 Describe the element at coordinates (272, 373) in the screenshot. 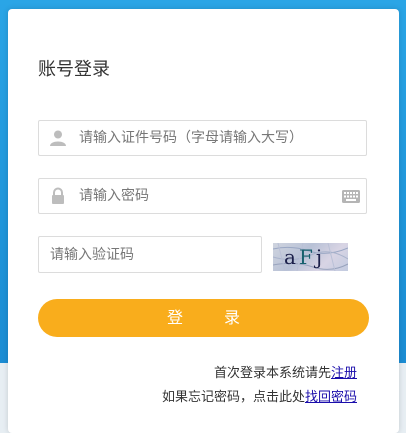

I see `first-login-text: 首次登录本系统请先` at that location.